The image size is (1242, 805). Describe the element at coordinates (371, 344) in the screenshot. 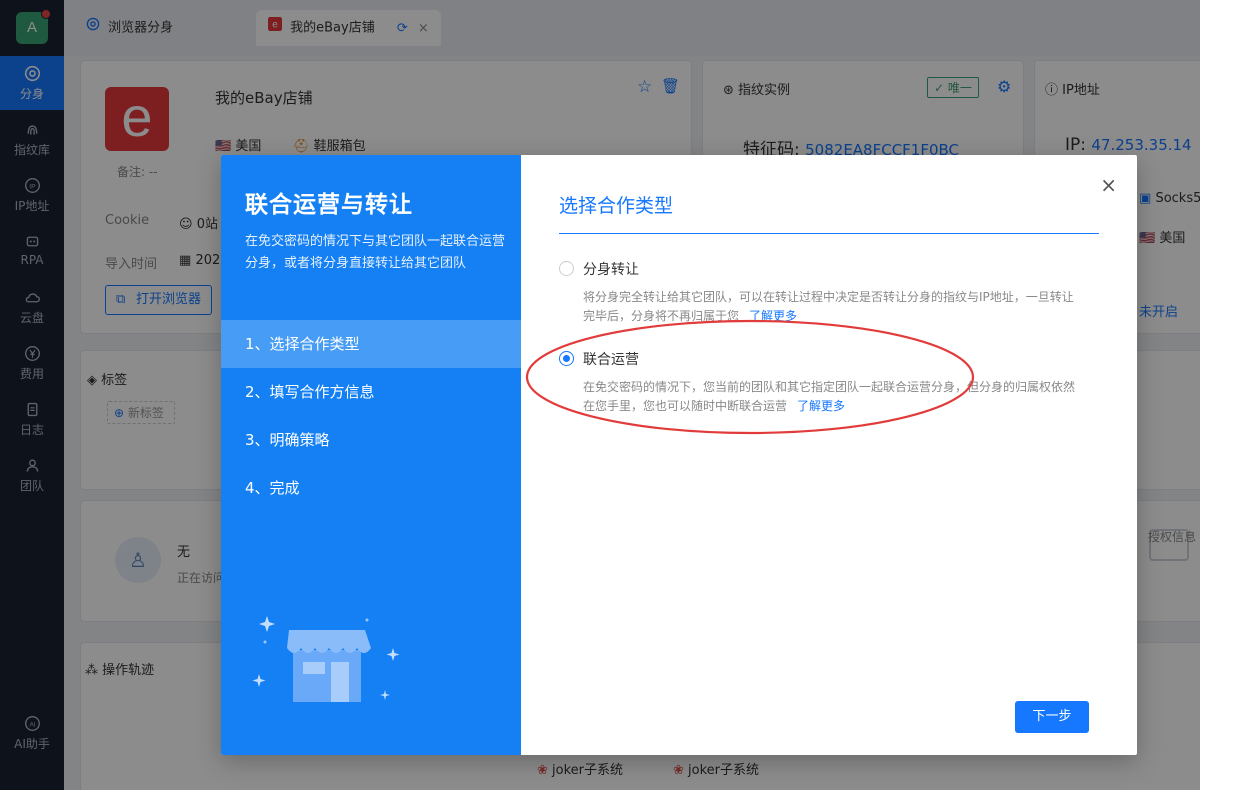

I see `step-select-type: 1、选择合作类型` at that location.